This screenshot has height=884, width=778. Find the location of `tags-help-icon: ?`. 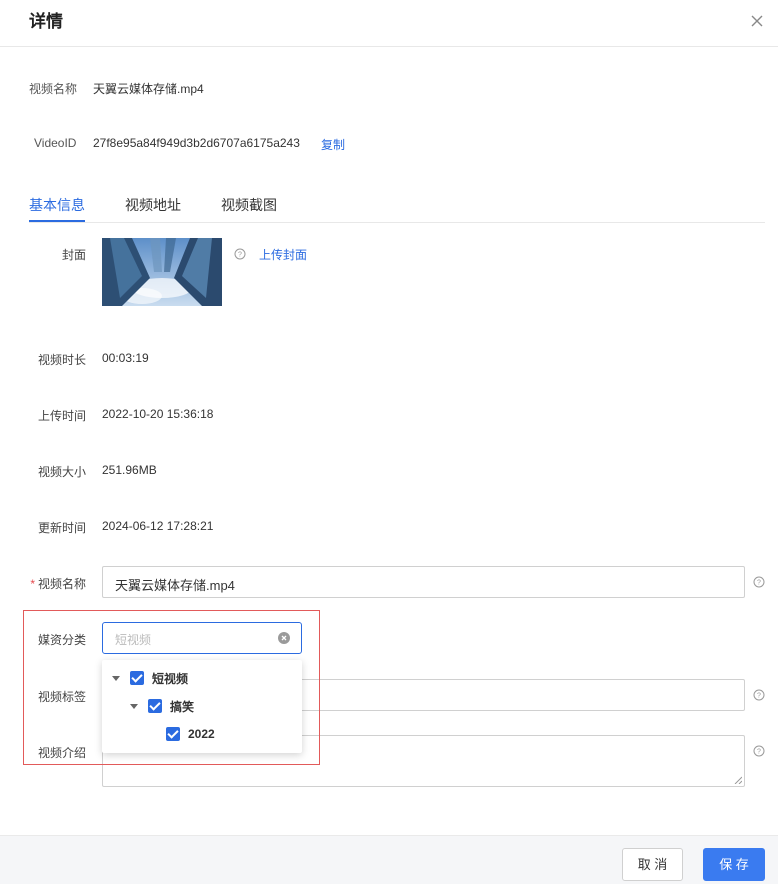

tags-help-icon: ? is located at coordinates (759, 695).